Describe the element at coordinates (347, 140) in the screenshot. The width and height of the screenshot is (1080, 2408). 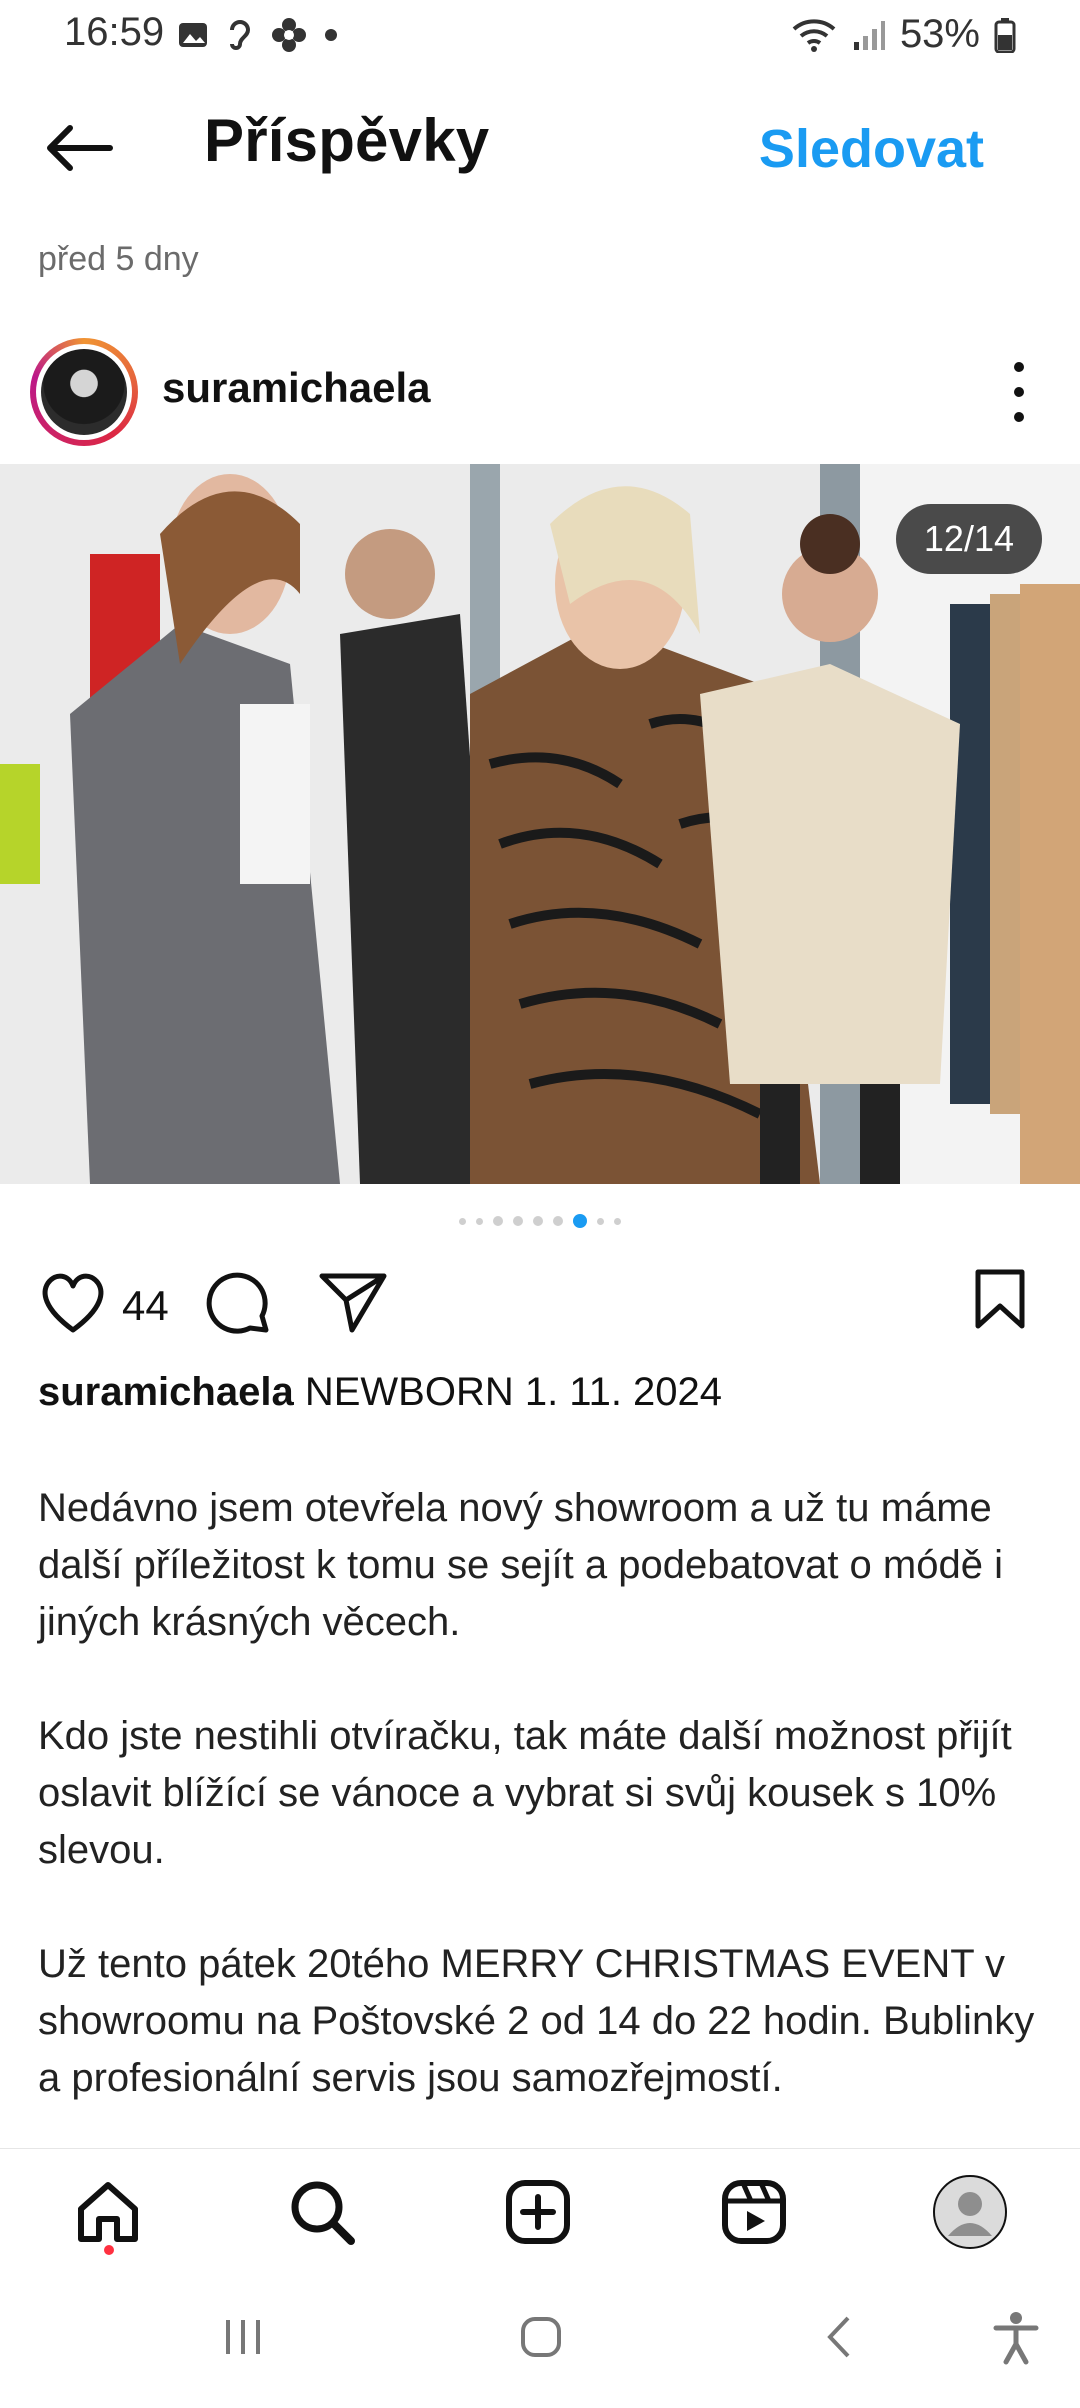
I see `page-title: Příspěvky` at that location.